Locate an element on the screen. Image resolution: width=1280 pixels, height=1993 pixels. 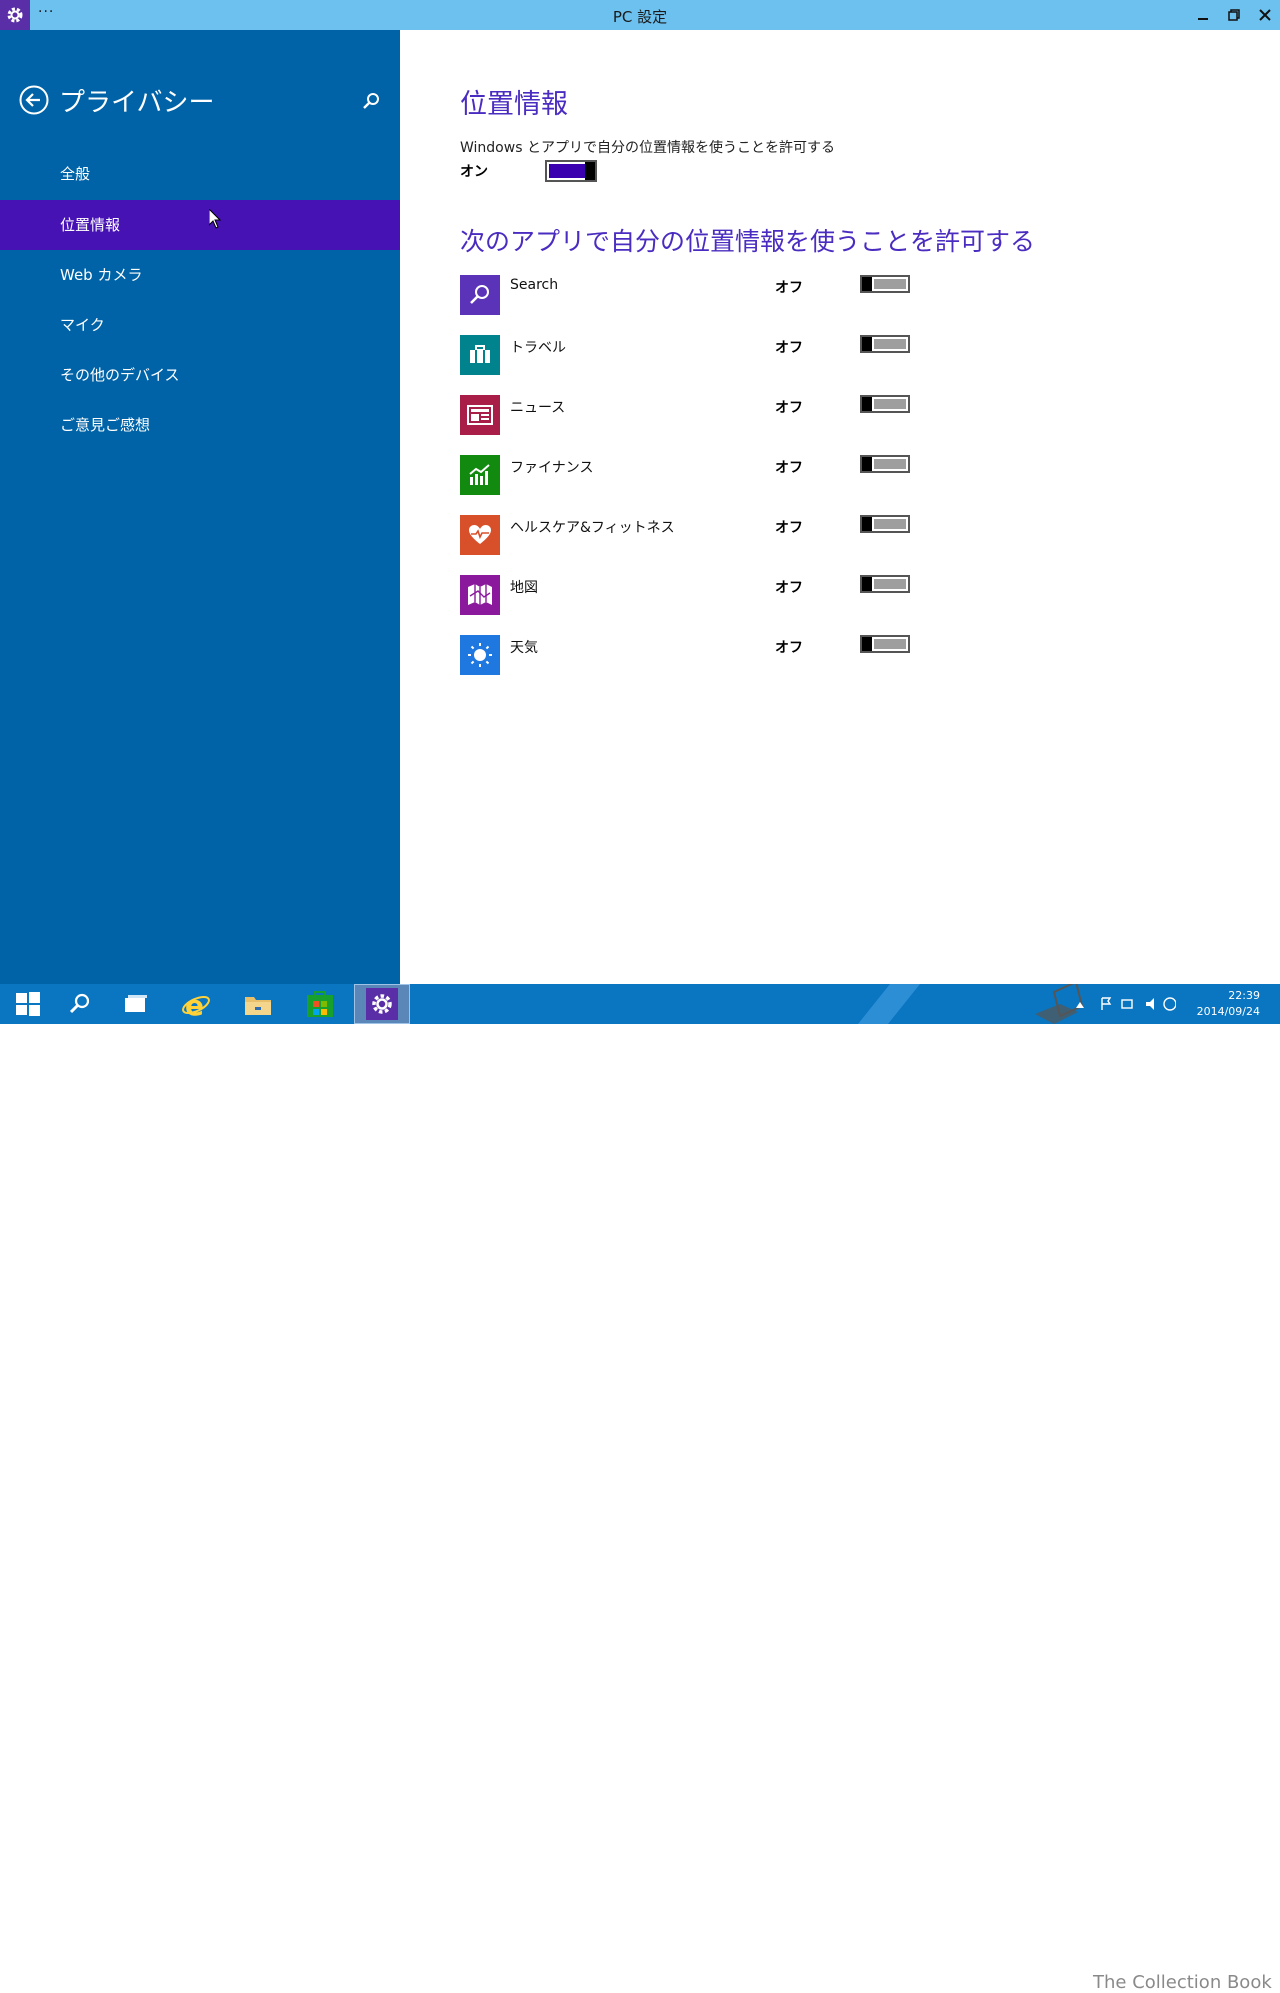
show-hidden-icons-icon is located at coordinates (1080, 1005).